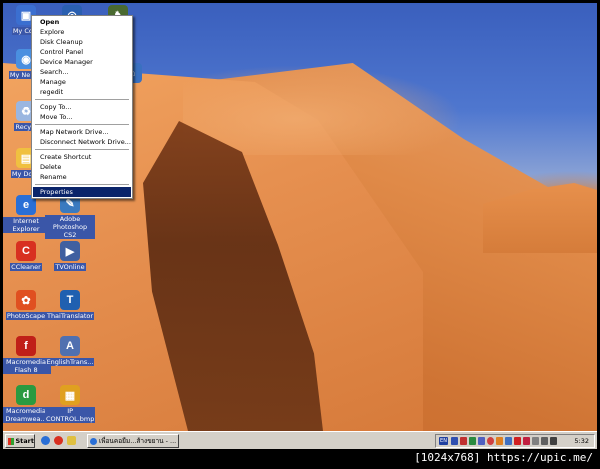 The image size is (600, 469). Describe the element at coordinates (70, 316) in the screenshot. I see `desktop-icon-label: ThaiTranslator` at that location.